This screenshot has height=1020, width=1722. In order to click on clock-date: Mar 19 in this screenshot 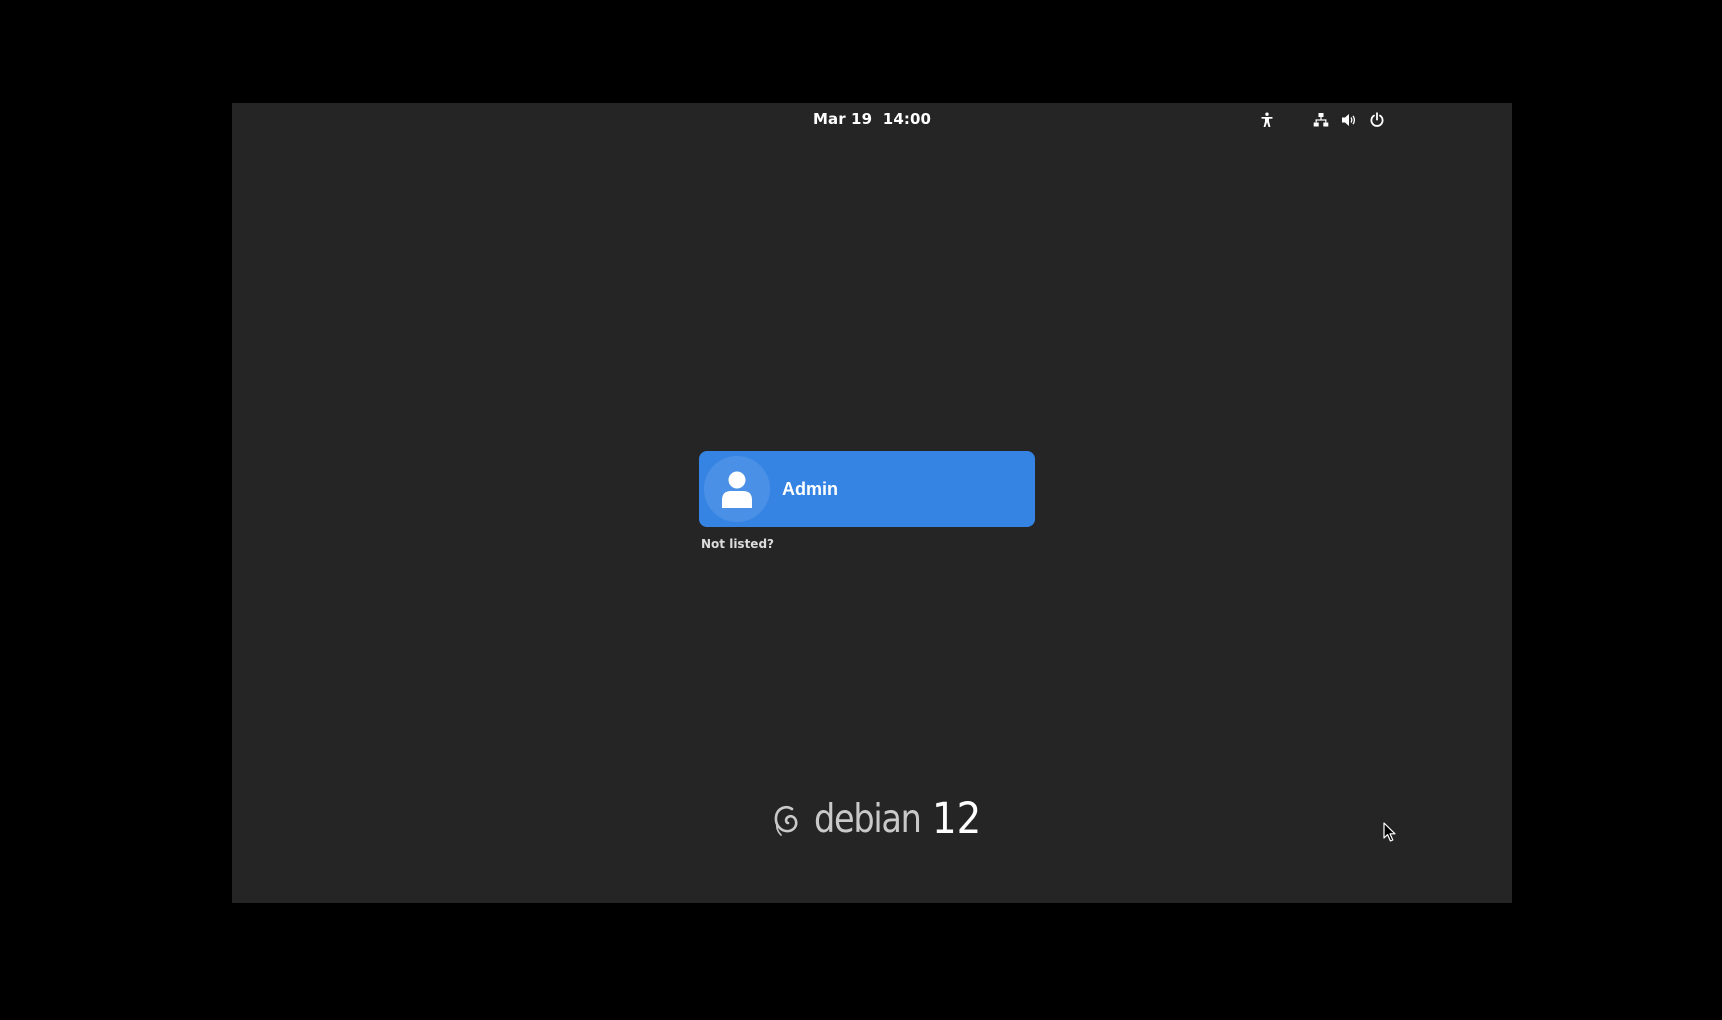, I will do `click(842, 119)`.